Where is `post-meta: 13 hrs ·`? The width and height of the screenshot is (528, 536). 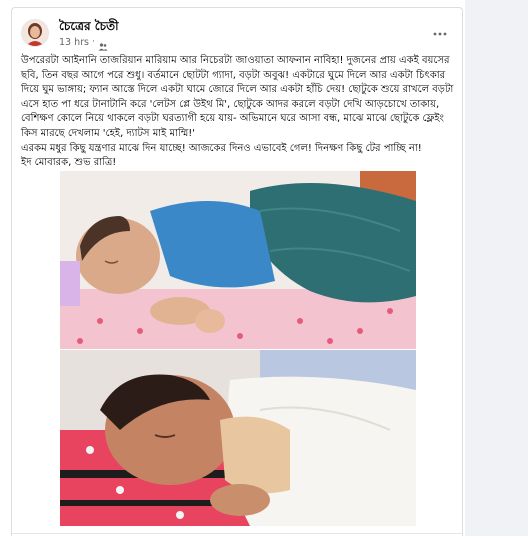
post-meta: 13 hrs · is located at coordinates (83, 43).